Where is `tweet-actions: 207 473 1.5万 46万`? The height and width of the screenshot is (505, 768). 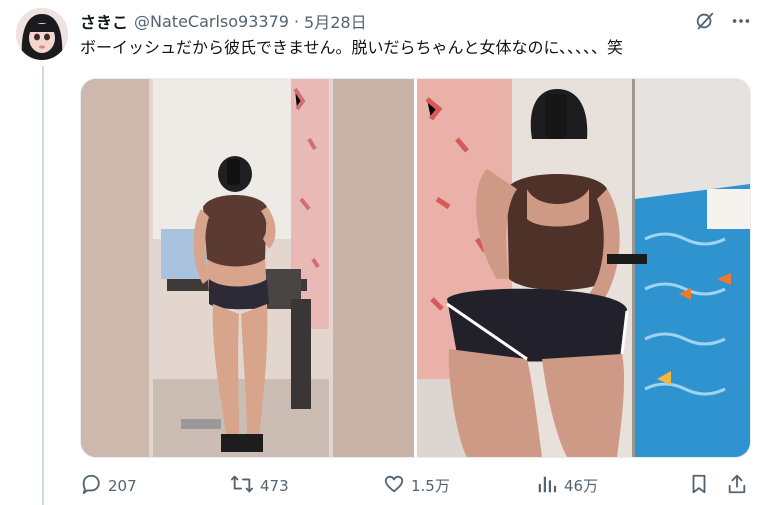
tweet-actions: 207 473 1.5万 46万 is located at coordinates (415, 486).